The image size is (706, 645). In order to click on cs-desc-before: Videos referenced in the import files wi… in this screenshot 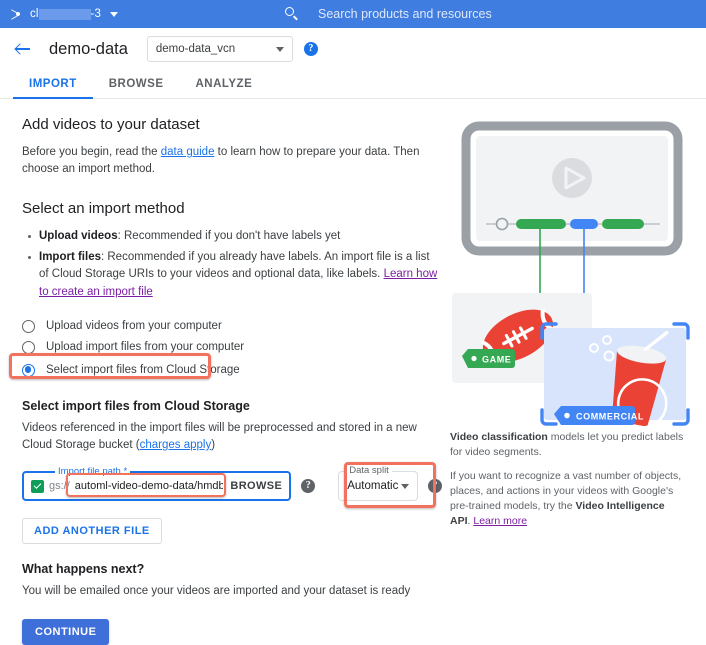, I will do `click(219, 436)`.